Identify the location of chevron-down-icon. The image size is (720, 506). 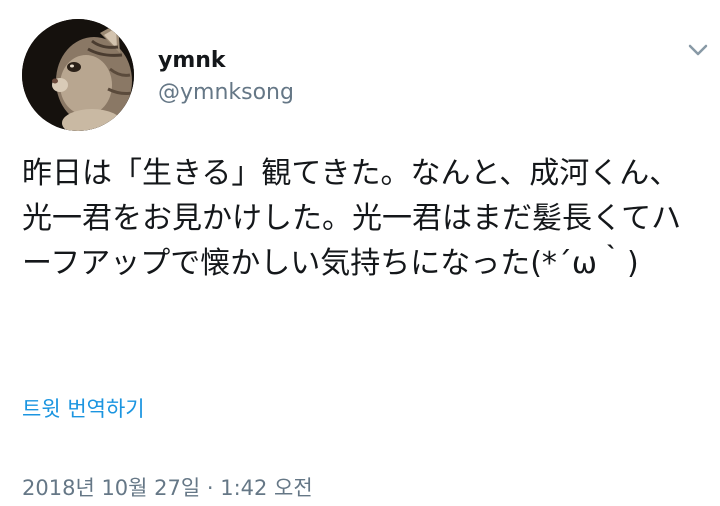
(698, 50).